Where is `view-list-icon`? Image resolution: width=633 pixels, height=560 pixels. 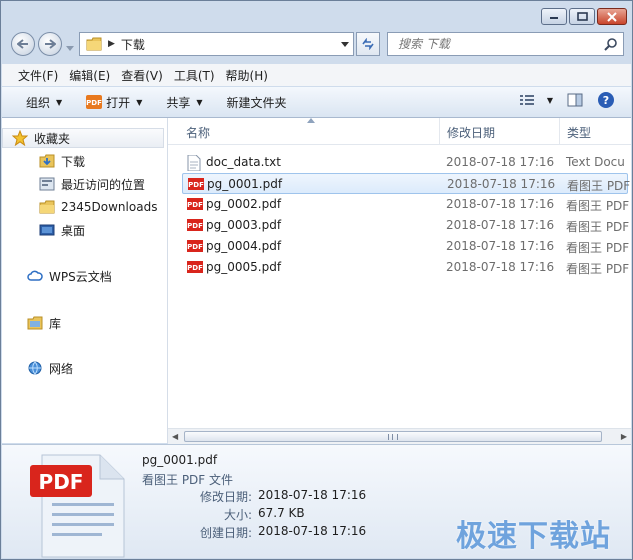 view-list-icon is located at coordinates (526, 100).